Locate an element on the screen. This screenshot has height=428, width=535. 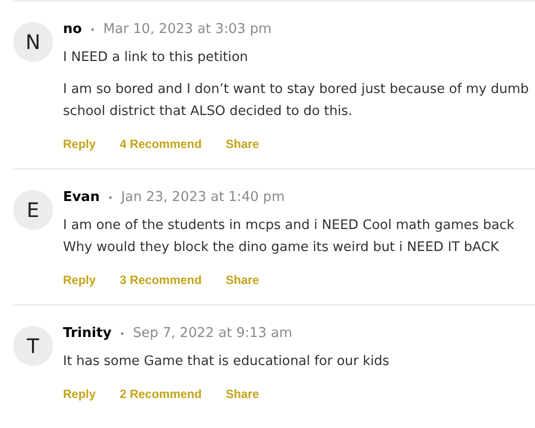
avatar: N is located at coordinates (33, 42).